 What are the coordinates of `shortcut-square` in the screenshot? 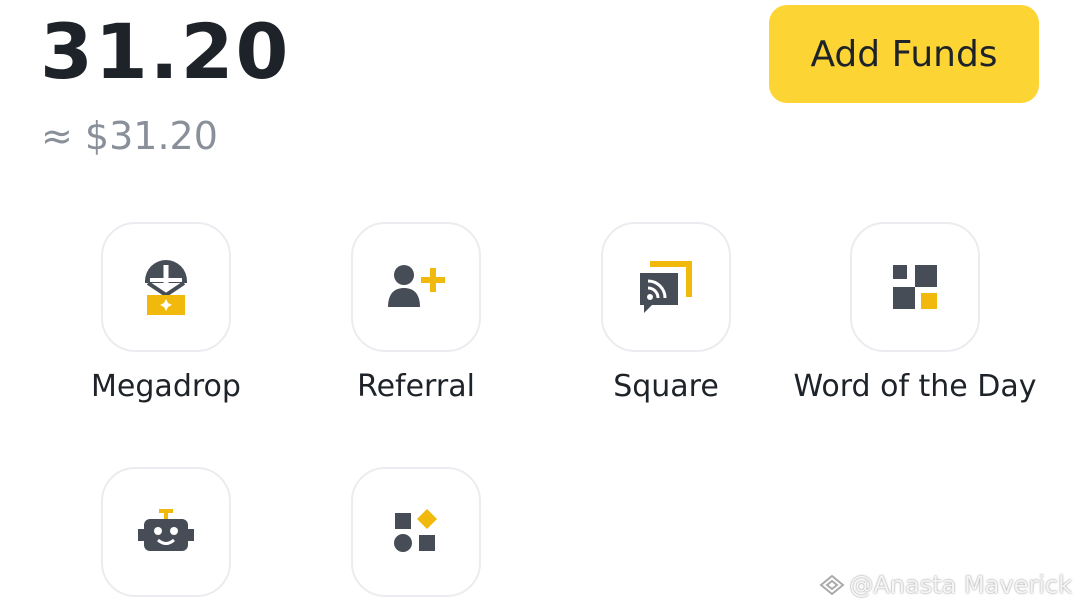 It's located at (666, 287).